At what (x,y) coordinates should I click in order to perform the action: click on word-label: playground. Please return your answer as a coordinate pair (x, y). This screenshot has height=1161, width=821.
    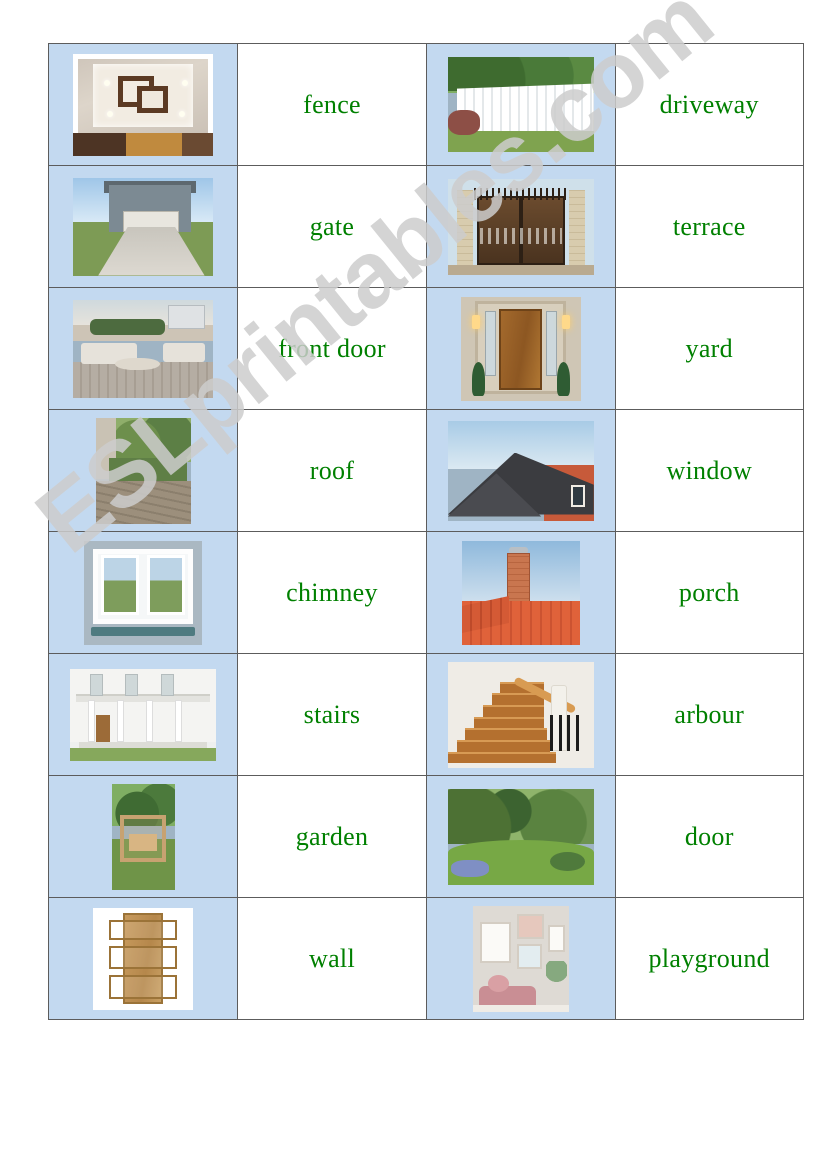
    Looking at the image, I should click on (709, 958).